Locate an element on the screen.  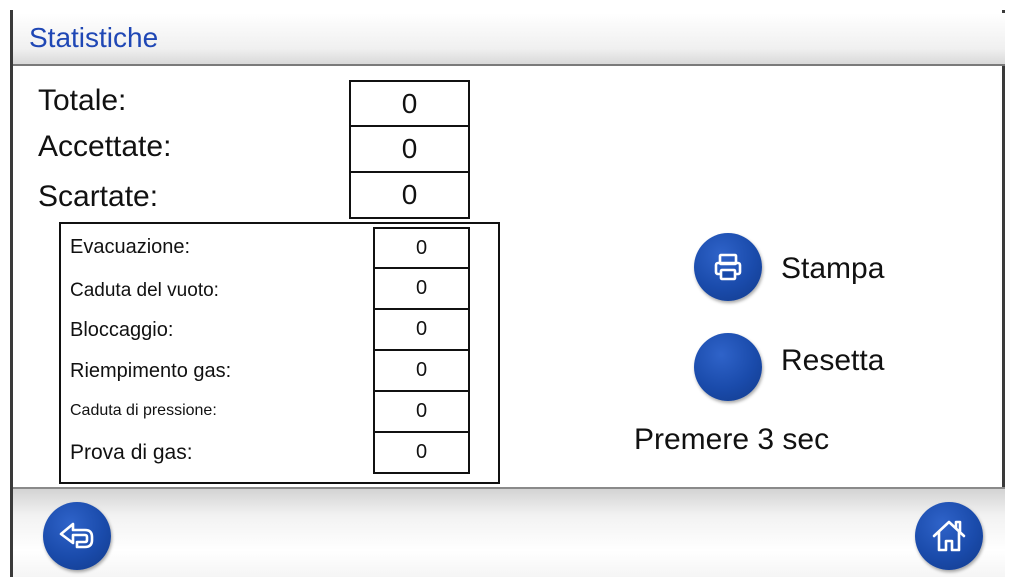
rejected-label: Scartate: is located at coordinates (98, 196).